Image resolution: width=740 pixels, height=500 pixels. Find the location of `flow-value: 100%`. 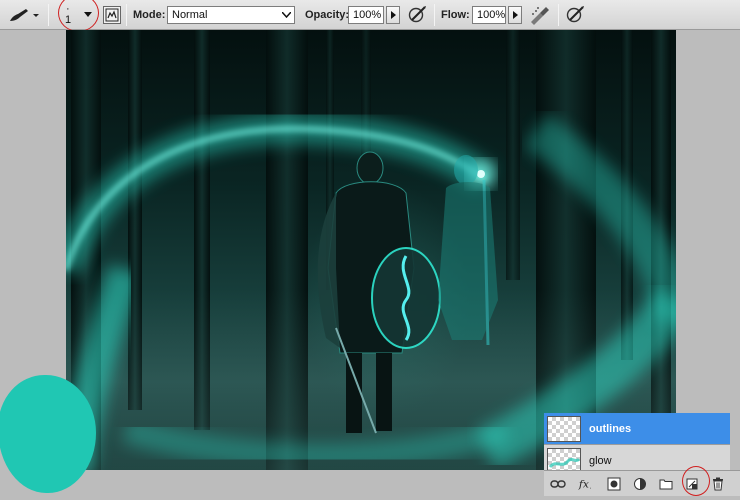

flow-value: 100% is located at coordinates (491, 15).